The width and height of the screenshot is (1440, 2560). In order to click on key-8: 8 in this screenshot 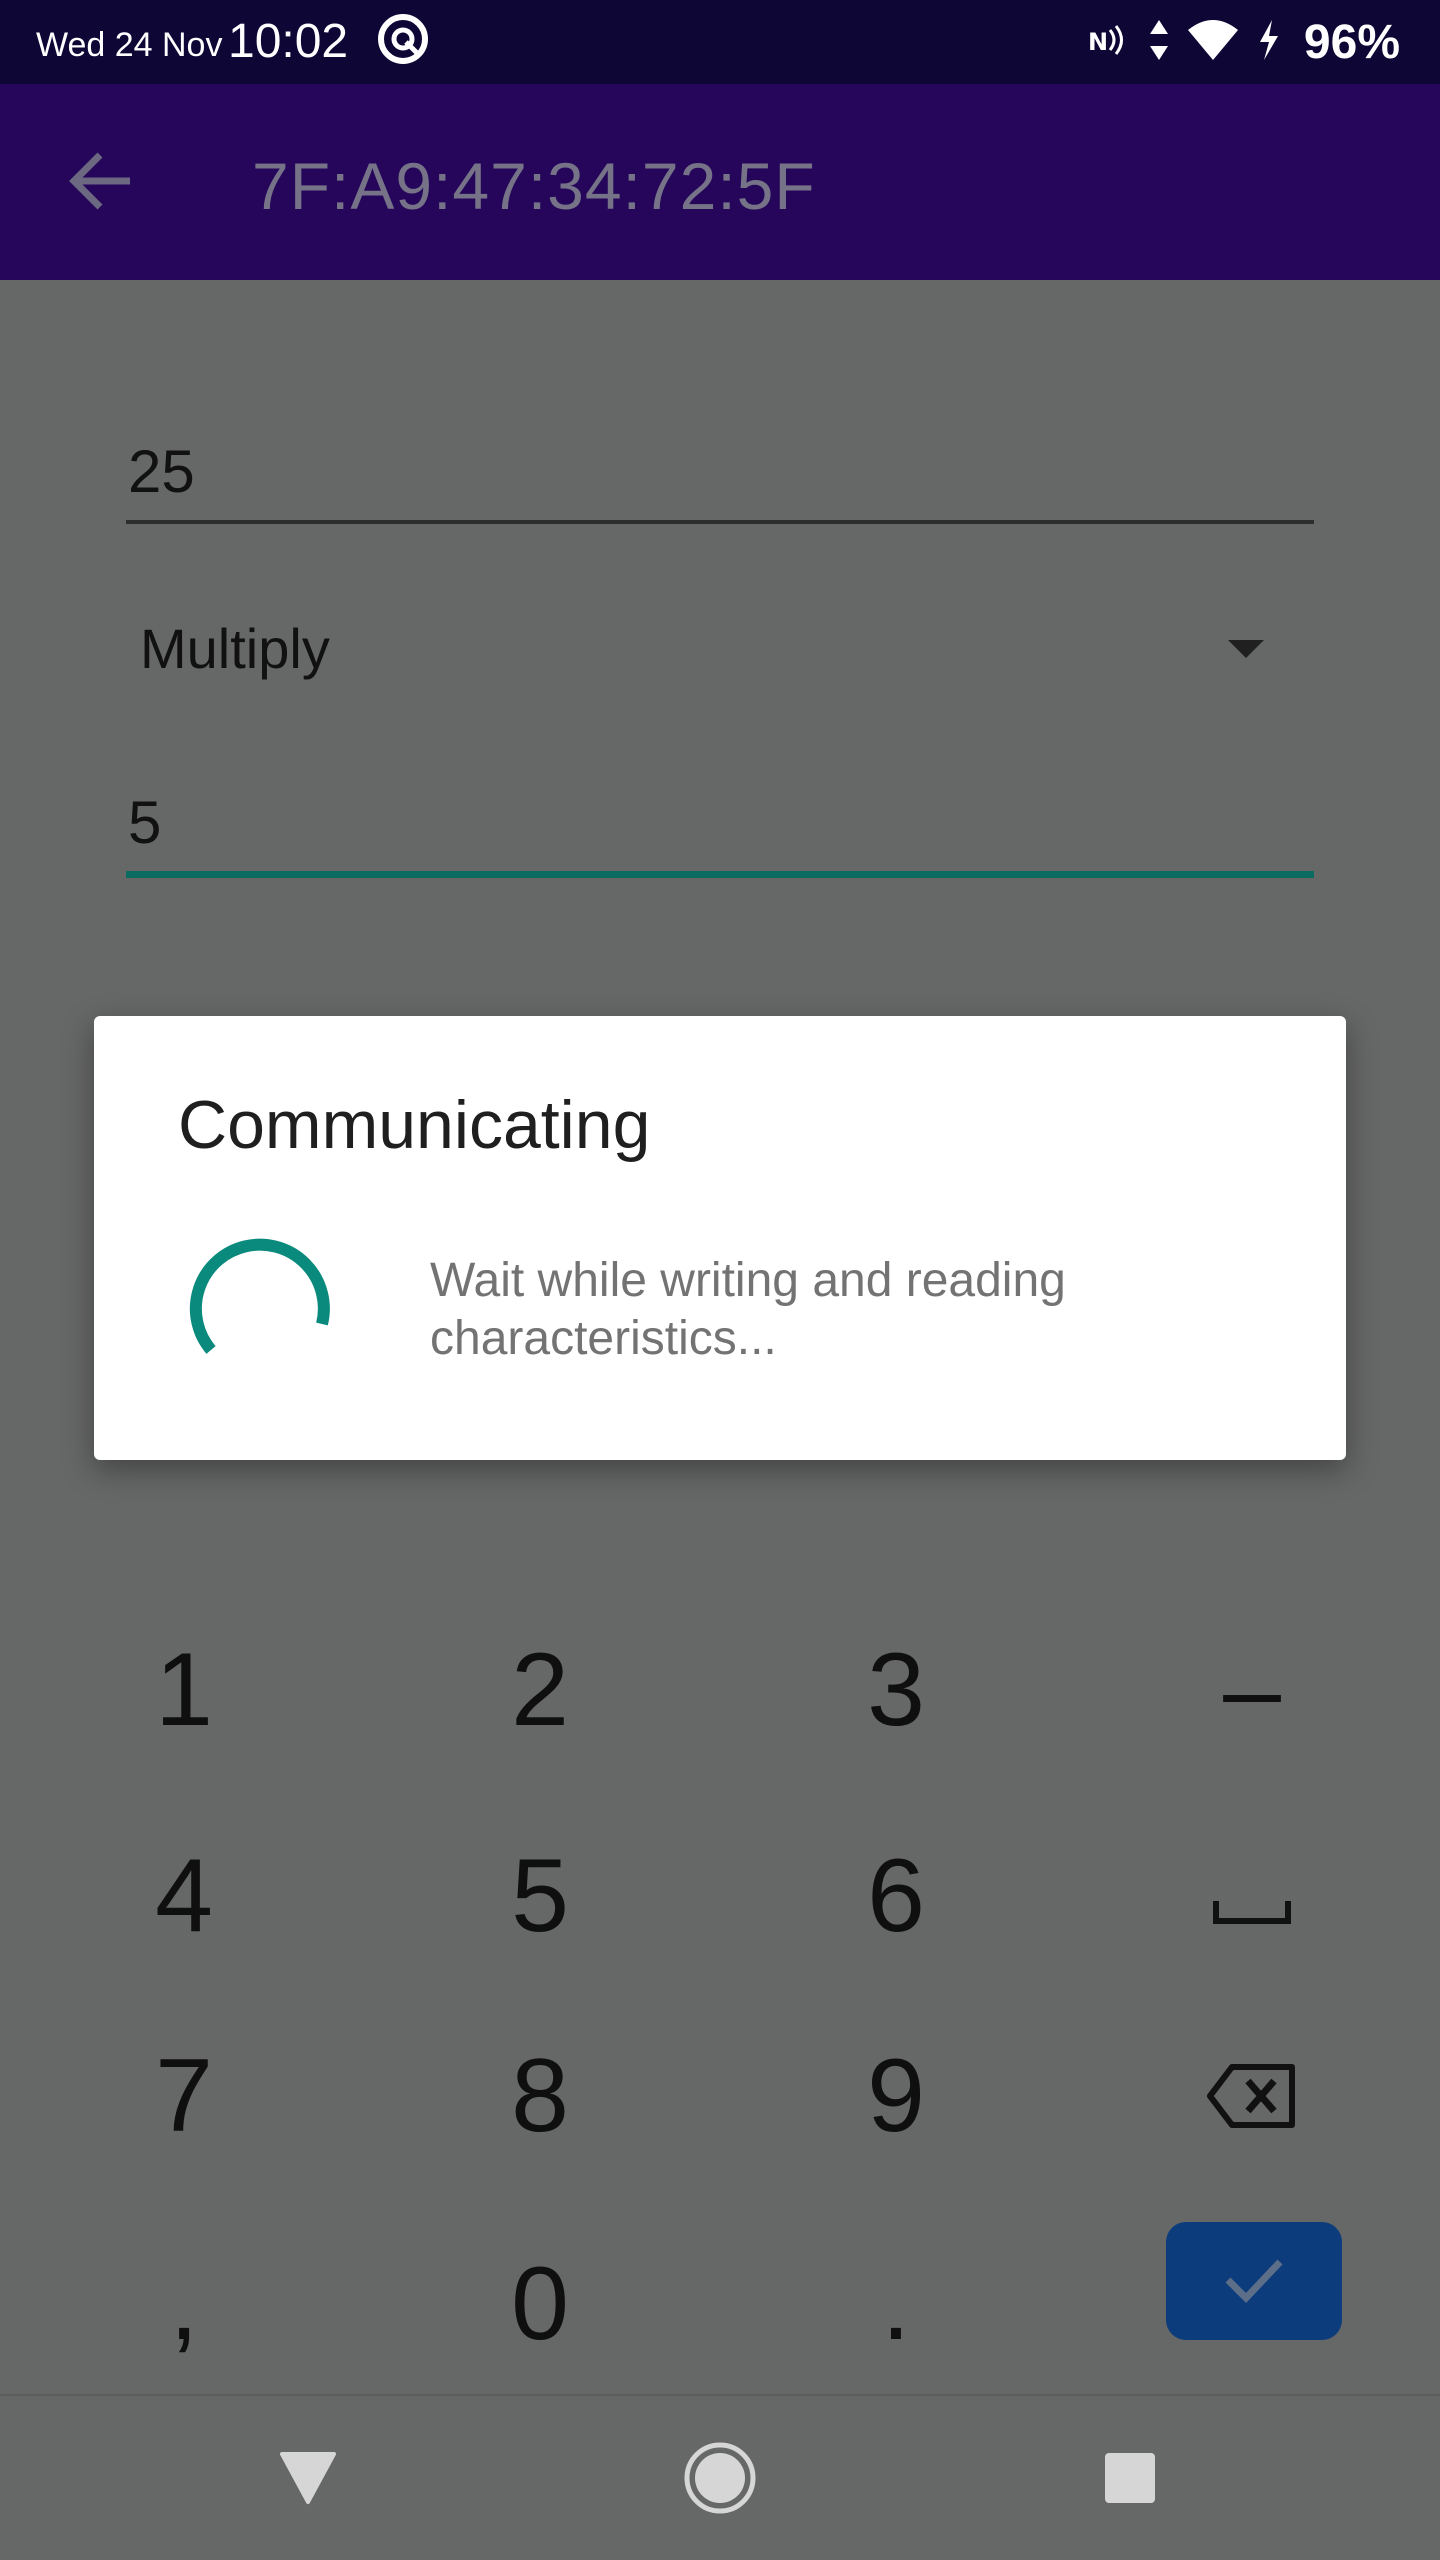, I will do `click(540, 2096)`.